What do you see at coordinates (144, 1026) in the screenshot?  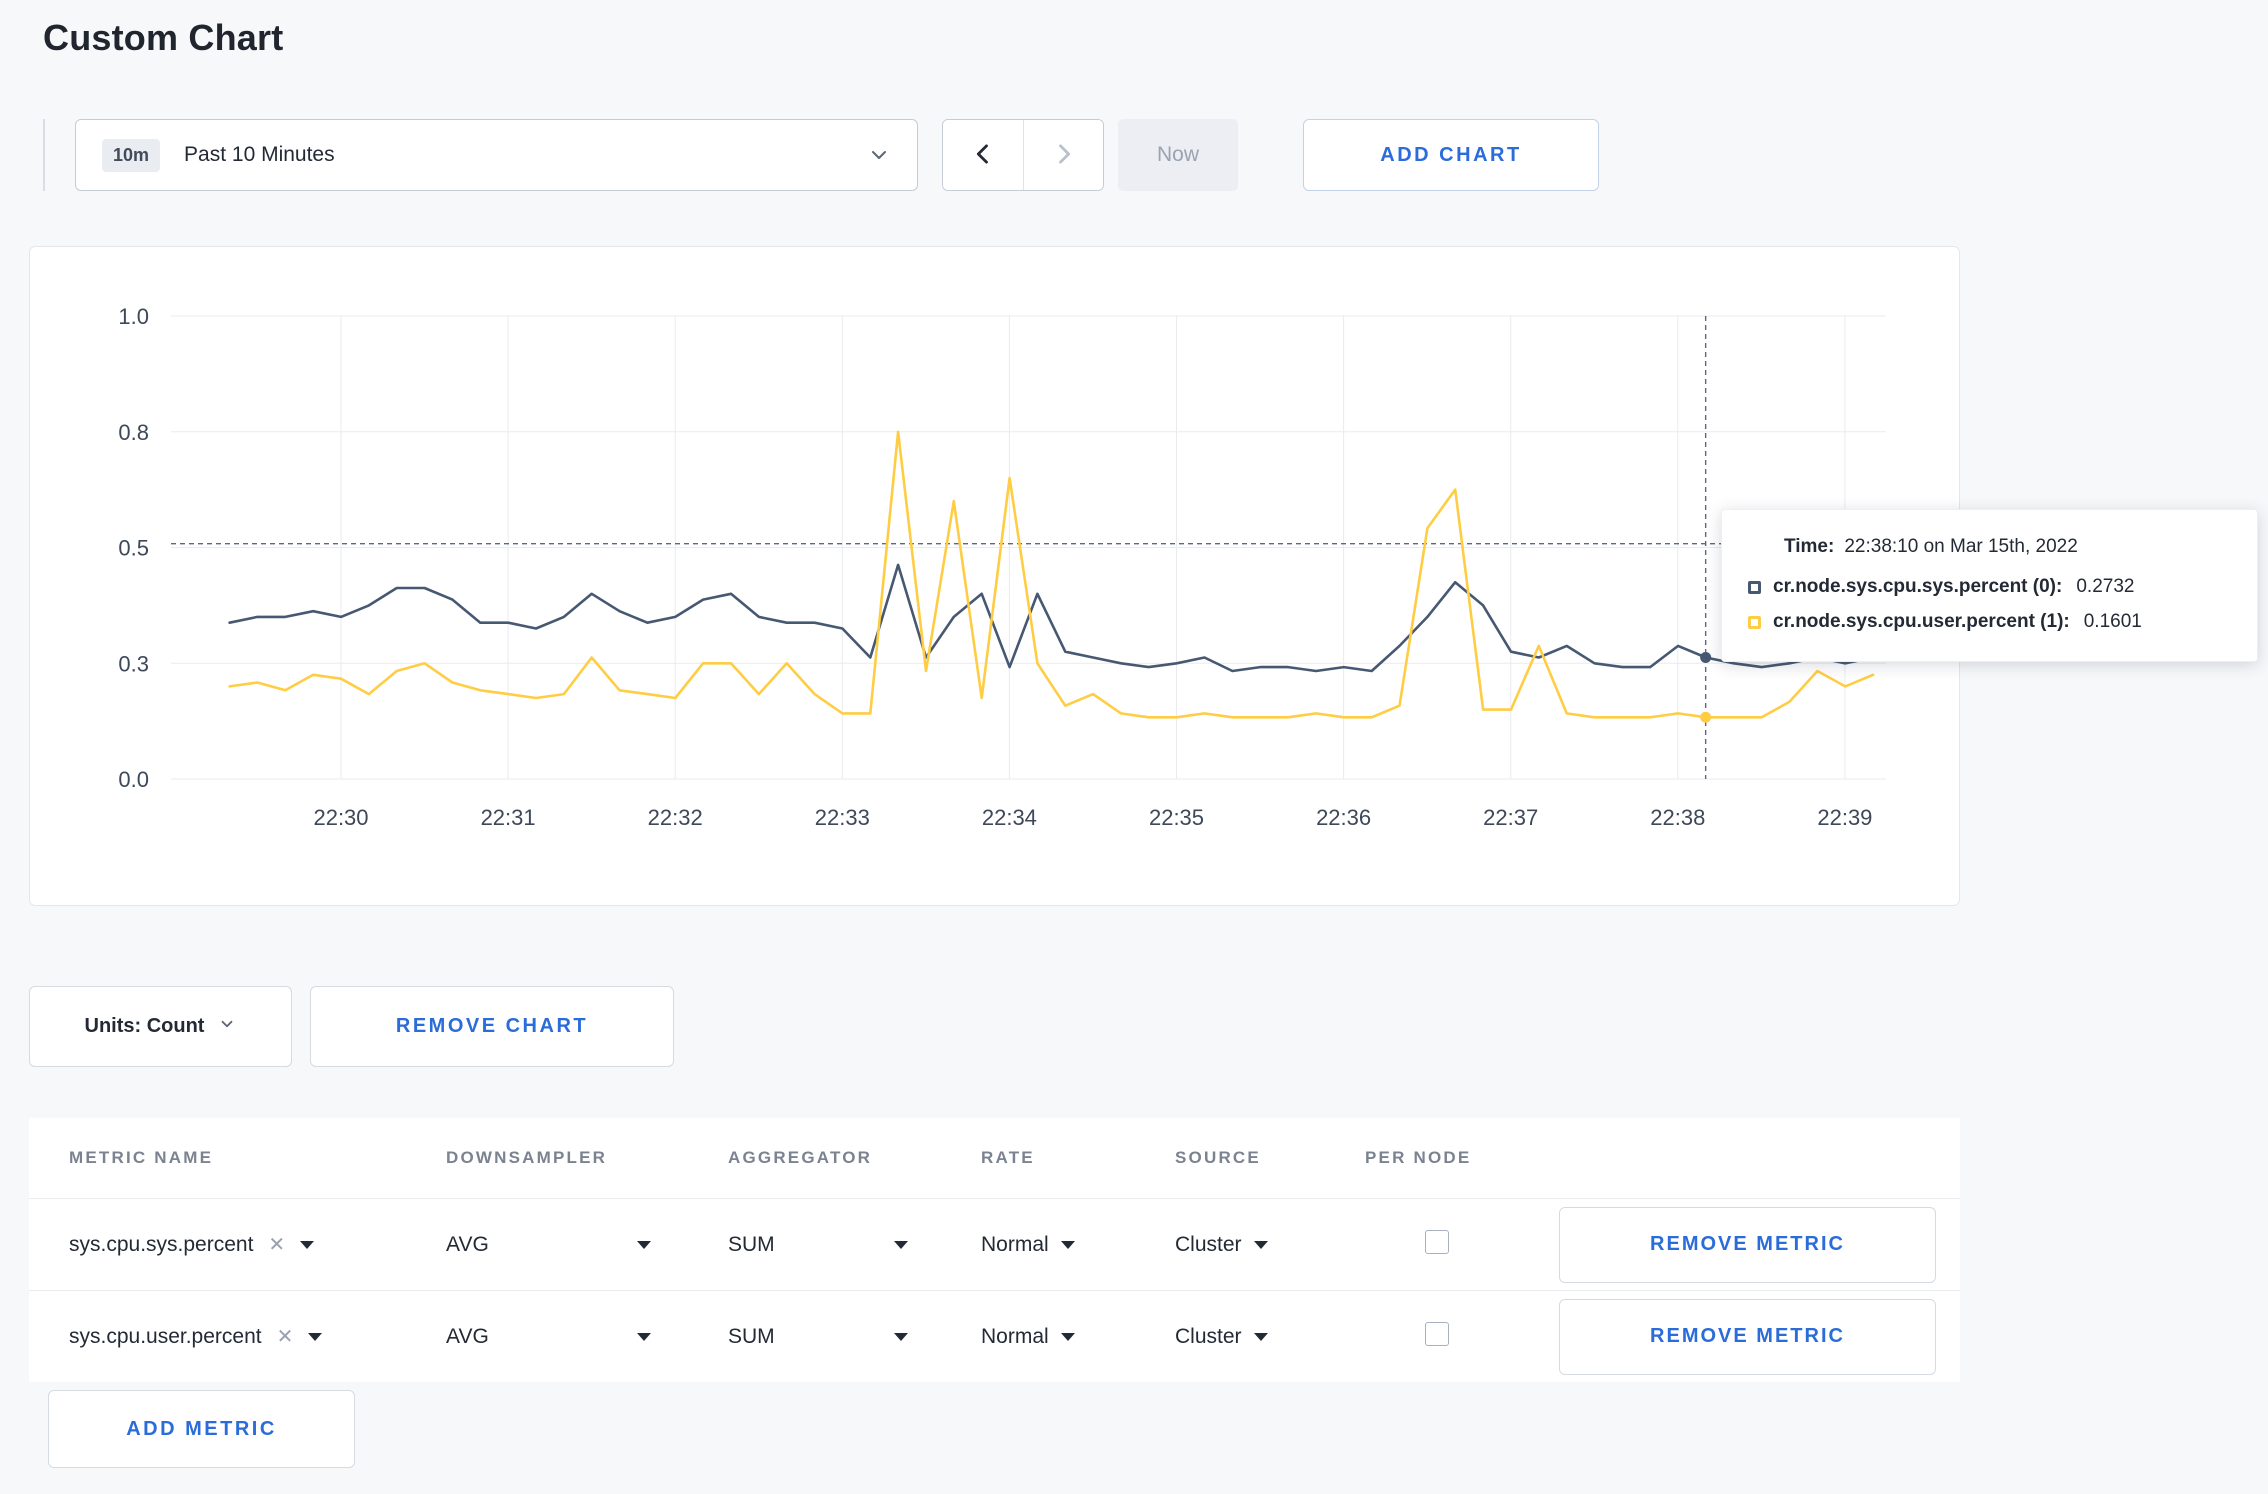 I see `units-label: Units: Count` at bounding box center [144, 1026].